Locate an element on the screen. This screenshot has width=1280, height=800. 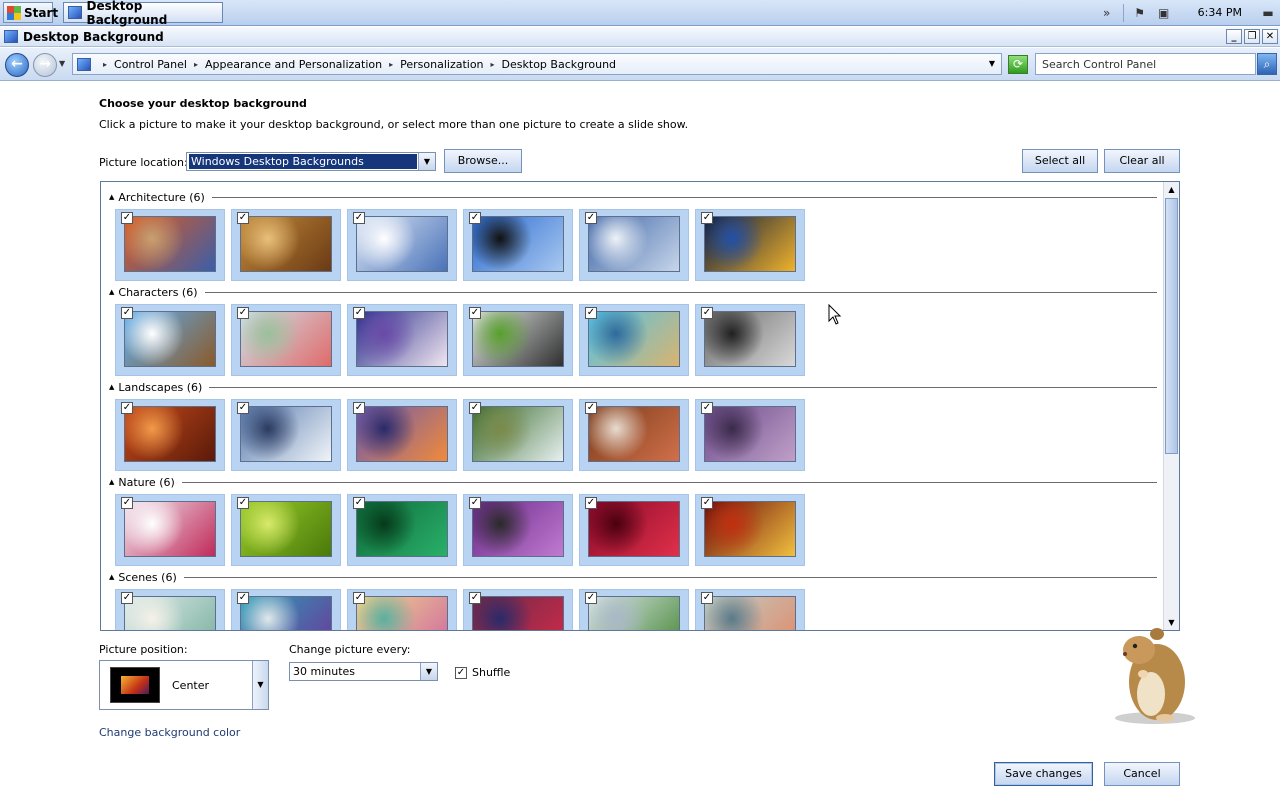
category-header: ▲ Scenes (6) is located at coordinates (633, 577).